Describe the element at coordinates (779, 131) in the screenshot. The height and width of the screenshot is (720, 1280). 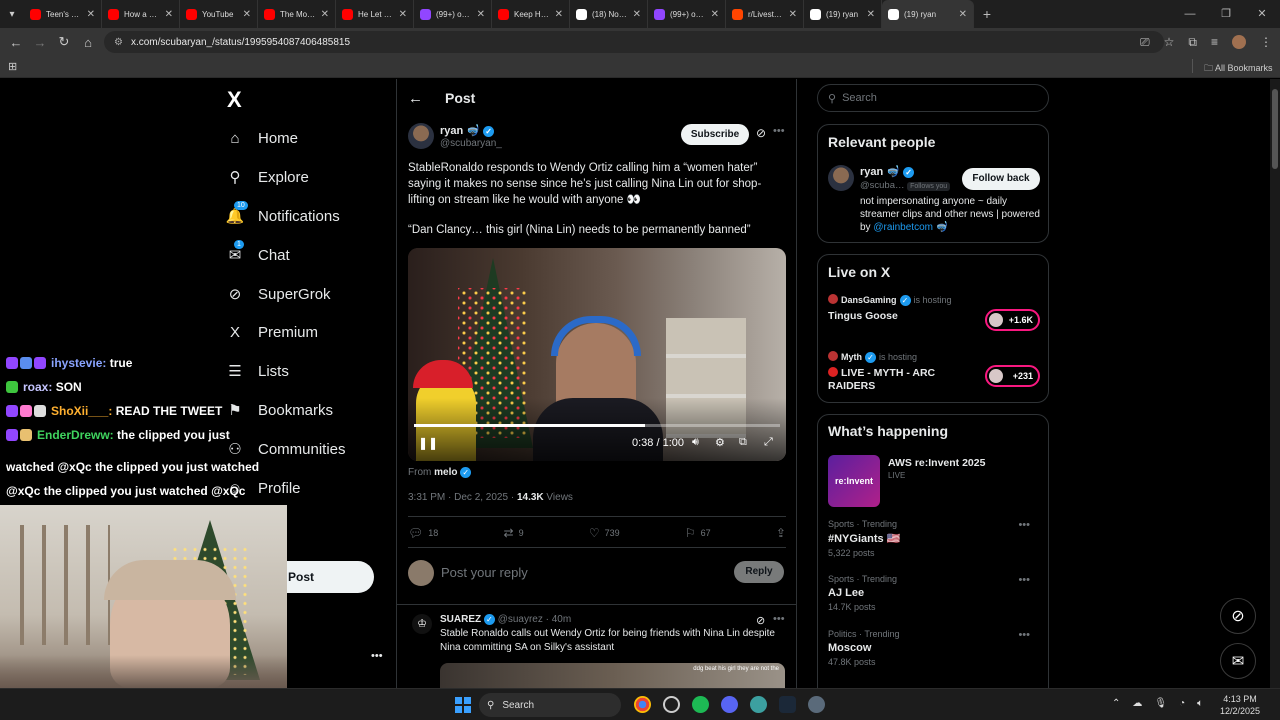
I see `post-more-icon: •••` at that location.